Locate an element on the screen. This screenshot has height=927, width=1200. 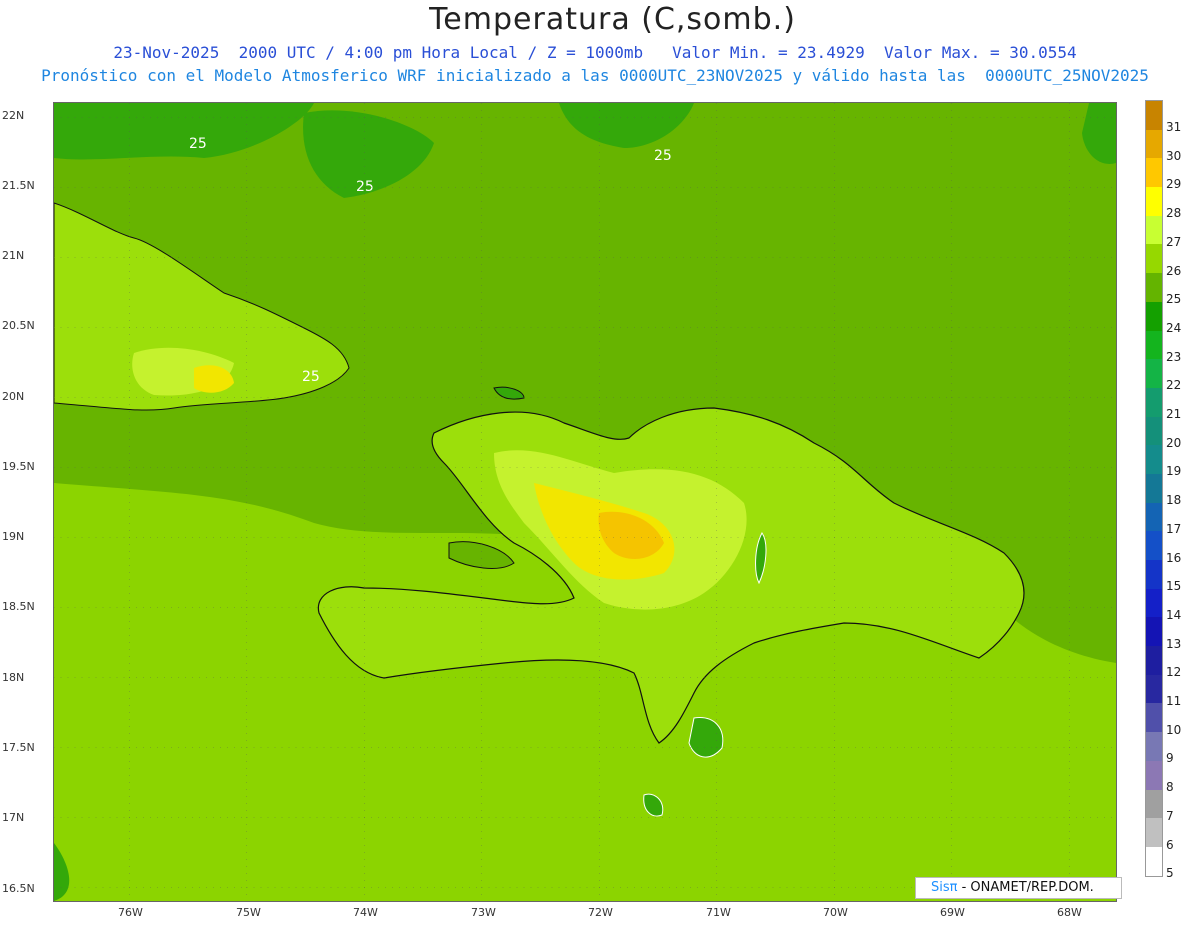
lat-label: 20.5N is located at coordinates (18, 325).